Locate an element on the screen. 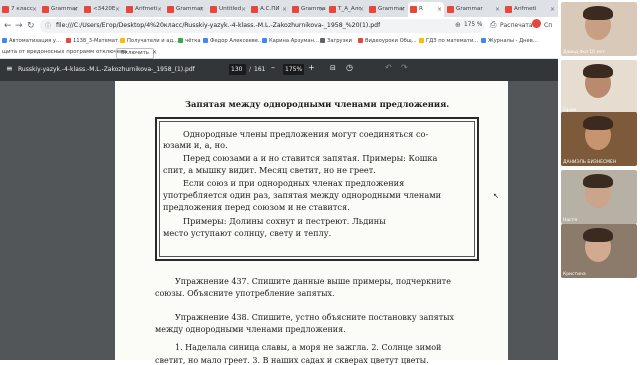  participant-name: Давид 4кл 10 лет is located at coordinates (584, 52).